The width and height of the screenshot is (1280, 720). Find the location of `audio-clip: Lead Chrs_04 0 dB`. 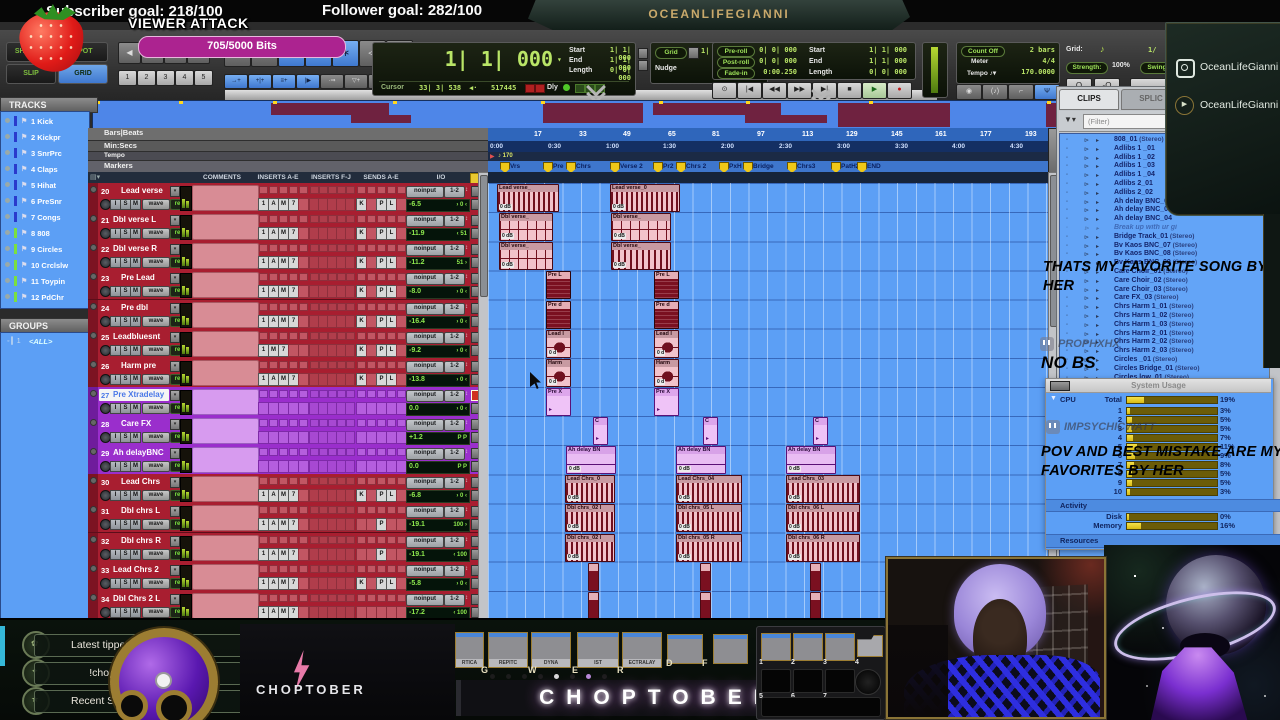

audio-clip: Lead Chrs_04 0 dB is located at coordinates (709, 489).